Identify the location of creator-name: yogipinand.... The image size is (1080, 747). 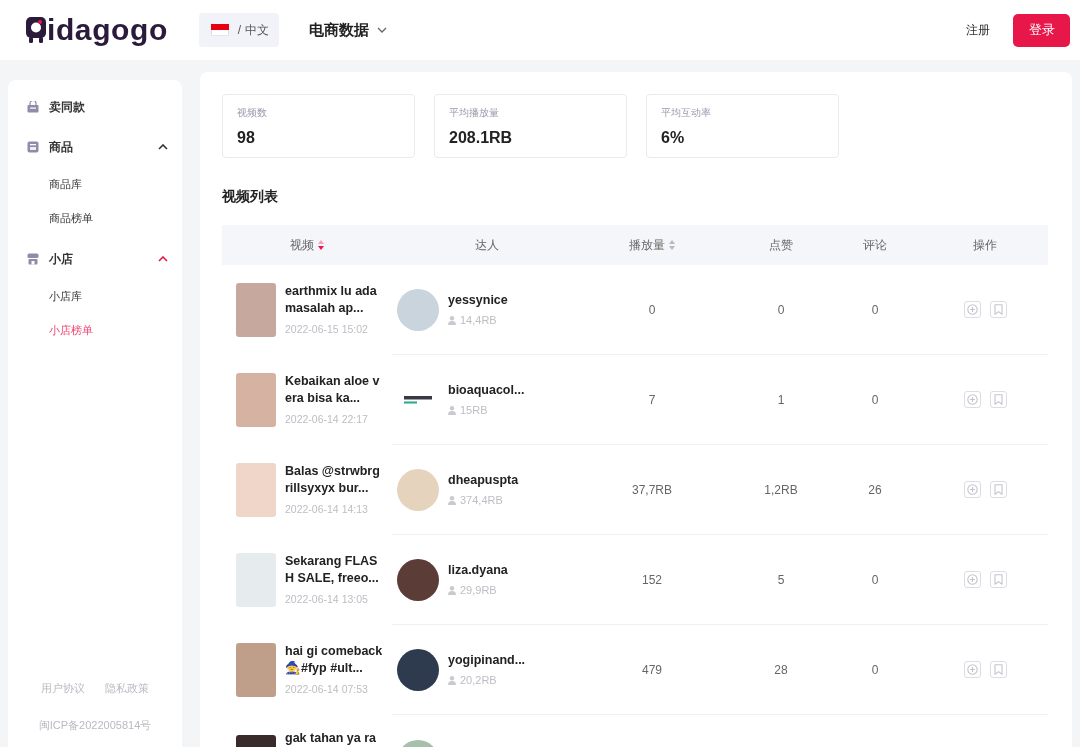
(487, 660).